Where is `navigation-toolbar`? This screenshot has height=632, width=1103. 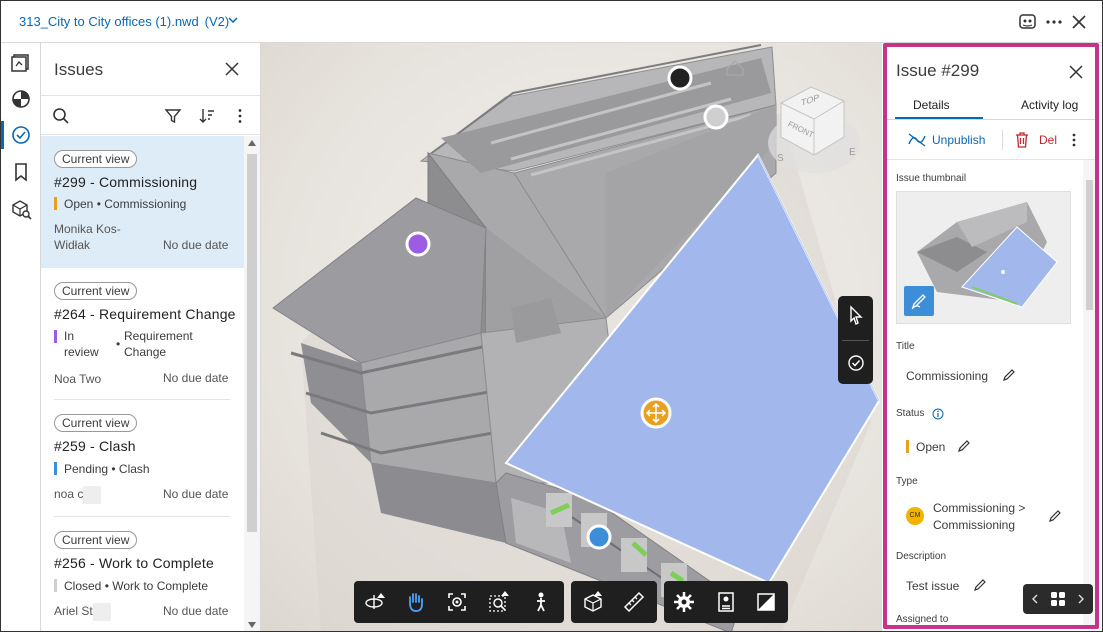
navigation-toolbar is located at coordinates (459, 602).